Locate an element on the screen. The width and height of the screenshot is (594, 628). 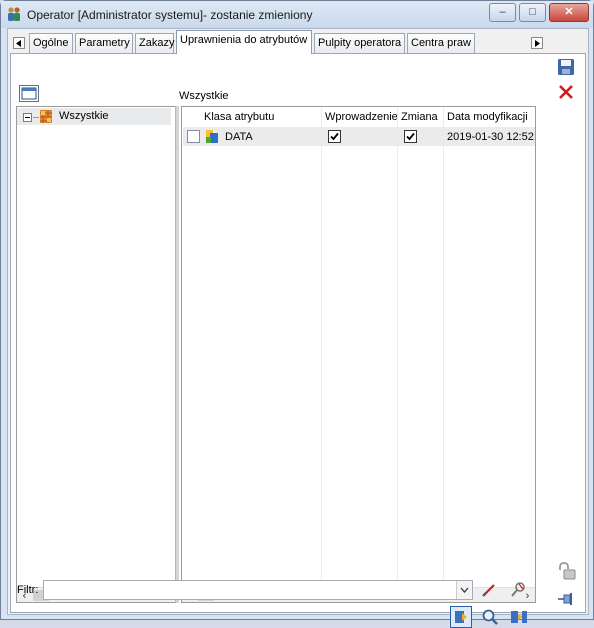
arrow-right-icon is located at coordinates (537, 43).